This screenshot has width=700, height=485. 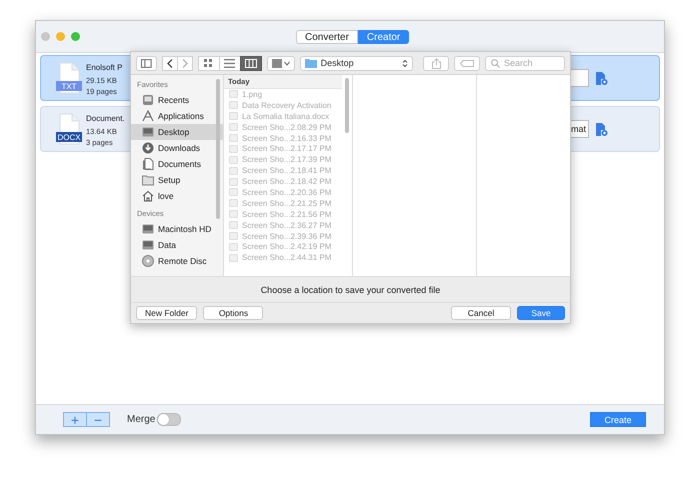 What do you see at coordinates (618, 419) in the screenshot?
I see `create-button: Create` at bounding box center [618, 419].